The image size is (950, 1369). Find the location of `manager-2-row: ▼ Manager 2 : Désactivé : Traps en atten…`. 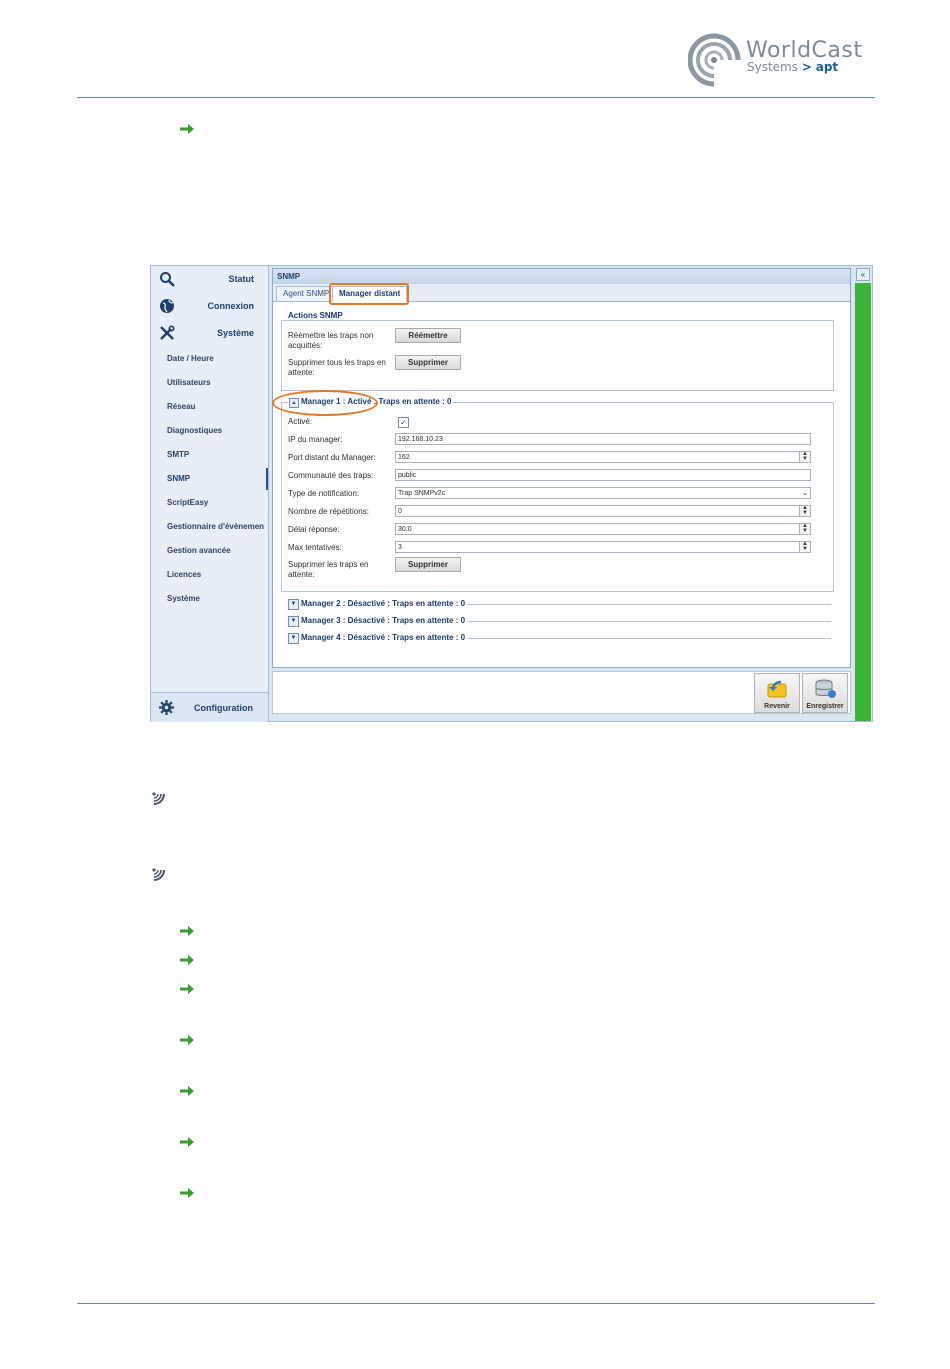

manager-2-row: ▼ Manager 2 : Désactivé : Traps en atten… is located at coordinates (559, 604).